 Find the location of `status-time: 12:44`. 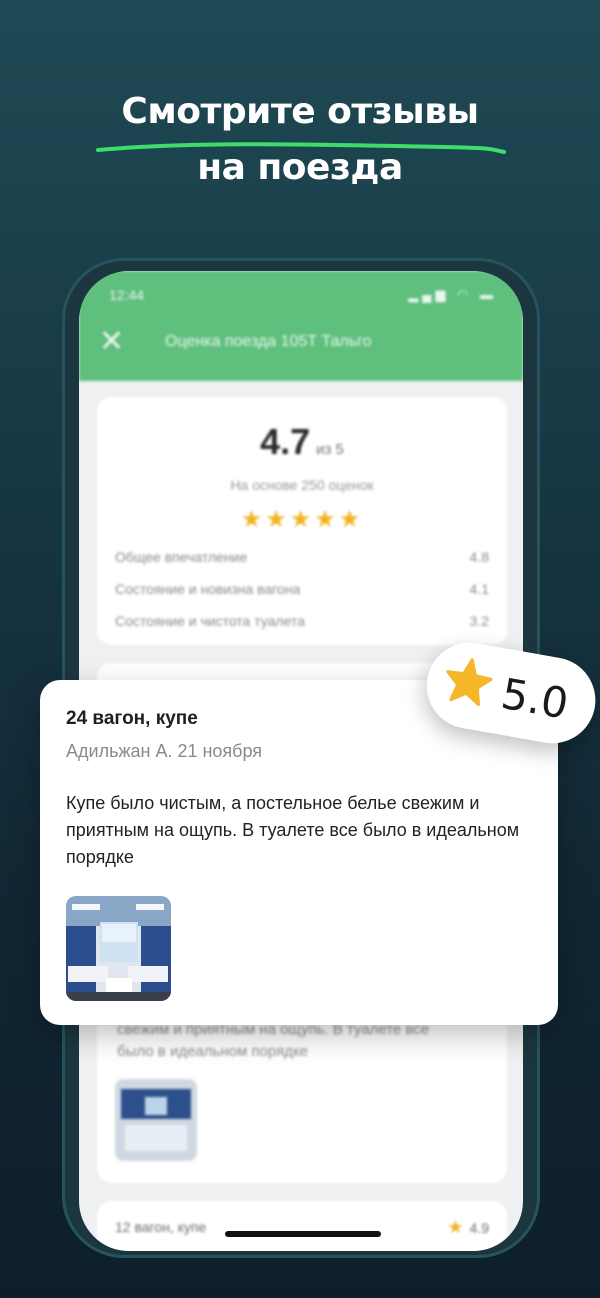

status-time: 12:44 is located at coordinates (127, 295).